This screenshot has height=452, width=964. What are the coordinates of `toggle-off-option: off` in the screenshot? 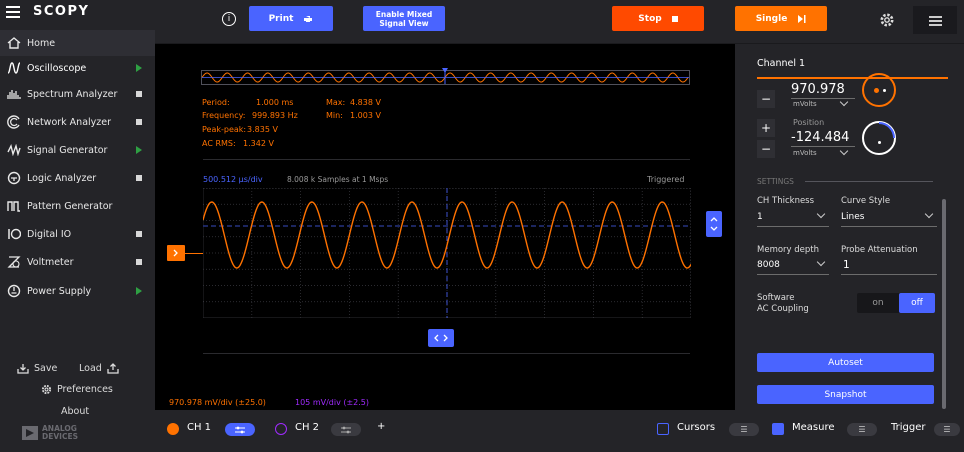 It's located at (917, 303).